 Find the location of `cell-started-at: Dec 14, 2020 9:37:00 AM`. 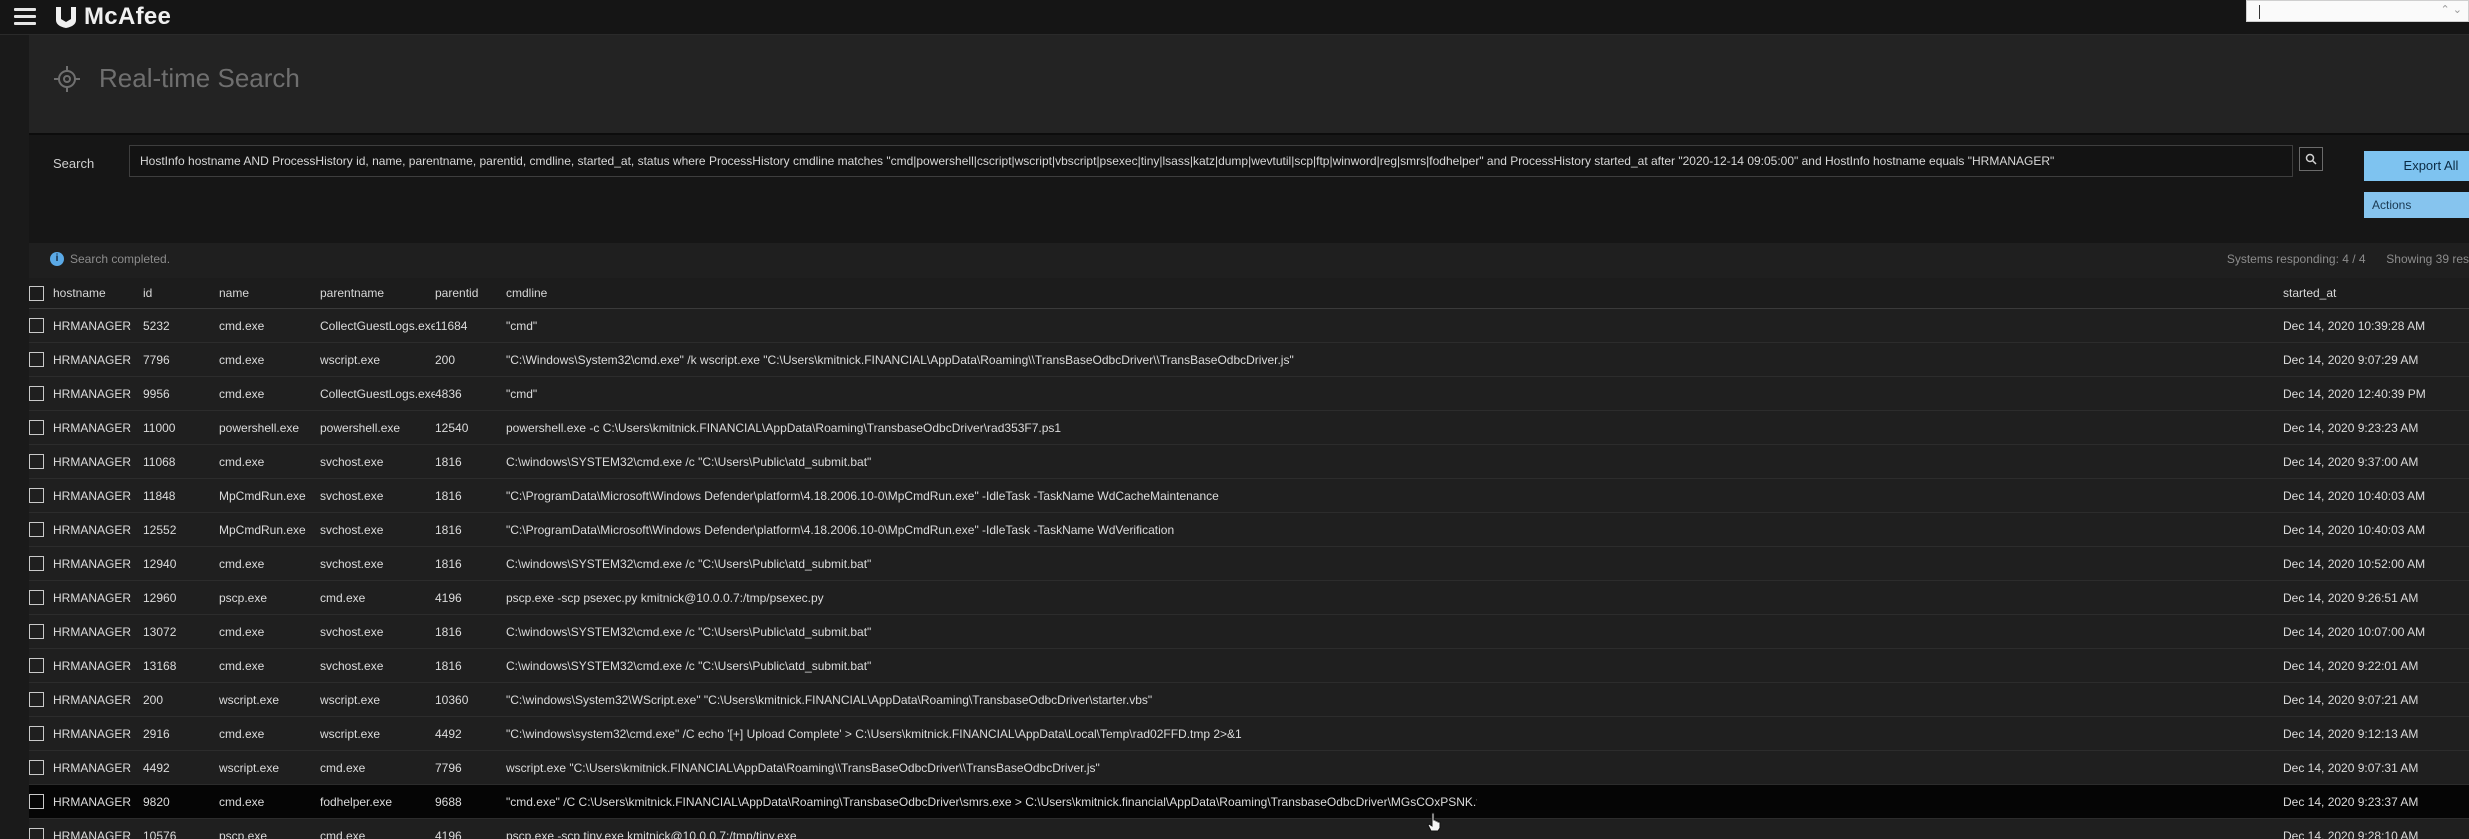

cell-started-at: Dec 14, 2020 9:37:00 AM is located at coordinates (2351, 461).